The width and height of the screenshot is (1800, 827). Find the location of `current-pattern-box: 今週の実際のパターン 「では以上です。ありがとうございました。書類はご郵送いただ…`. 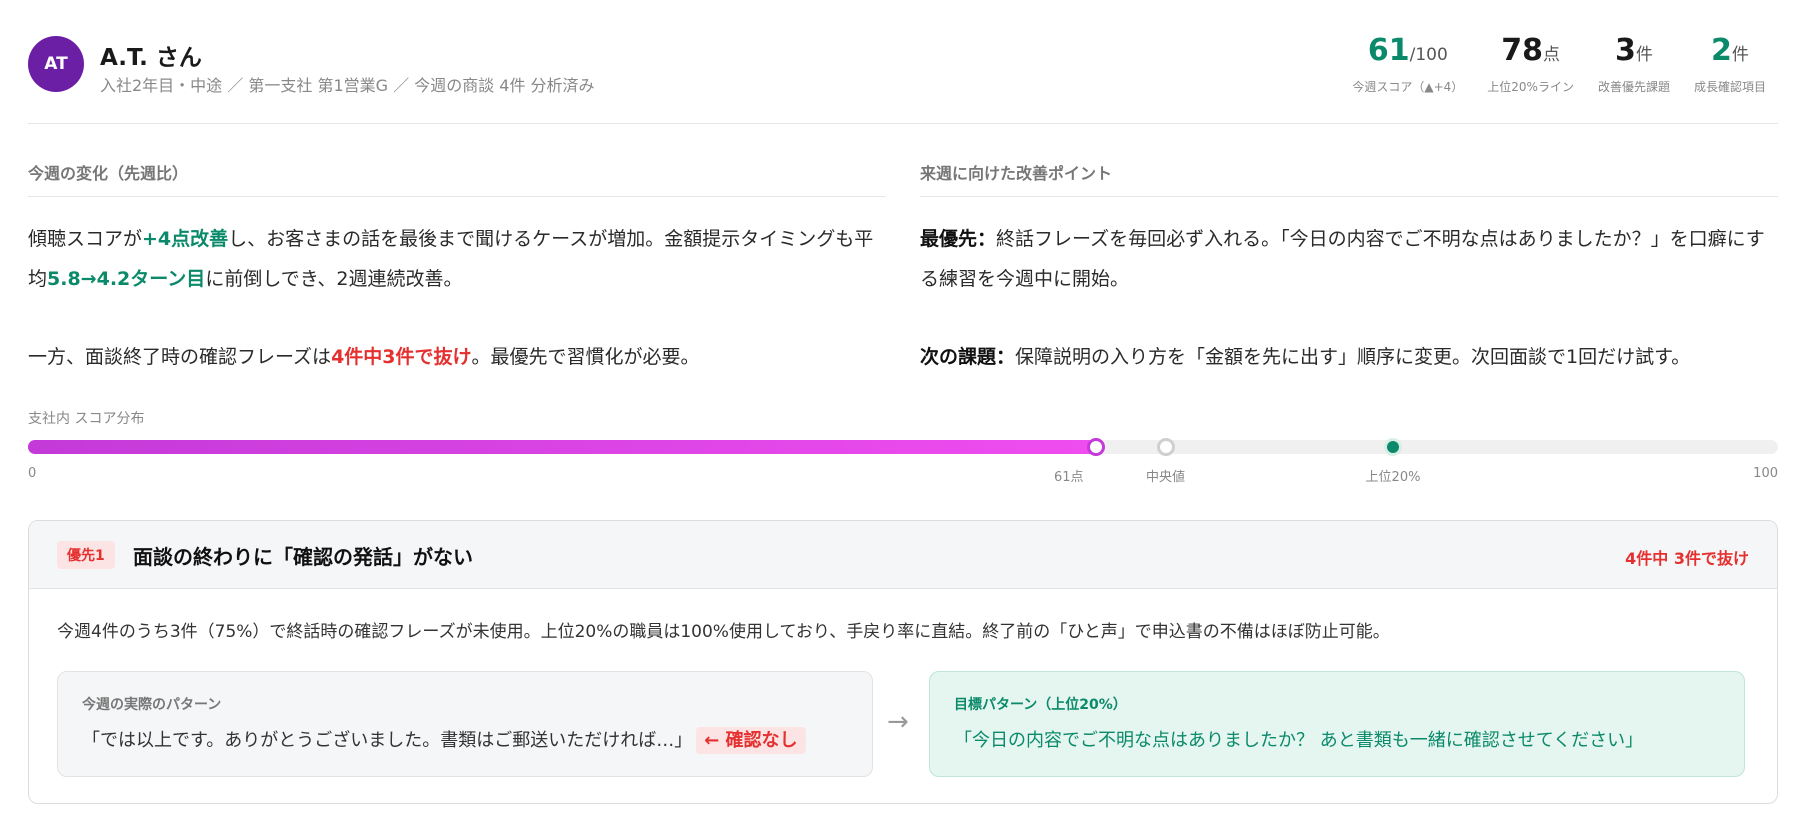

current-pattern-box: 今週の実際のパターン 「では以上です。ありがとうございました。書類はご郵送いただ… is located at coordinates (465, 724).